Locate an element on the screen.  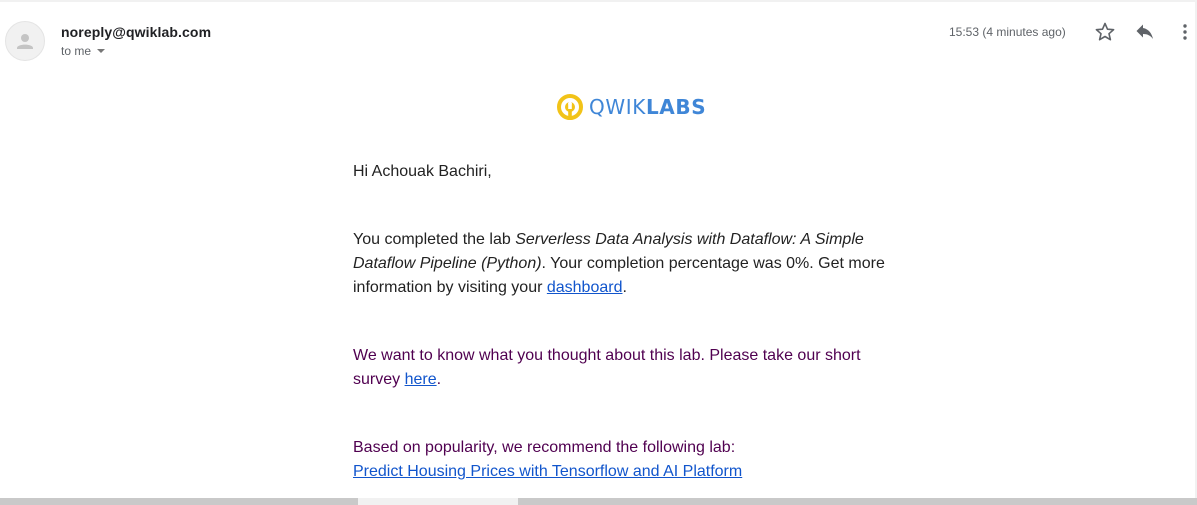
scrollbar-thumb is located at coordinates (438, 501).